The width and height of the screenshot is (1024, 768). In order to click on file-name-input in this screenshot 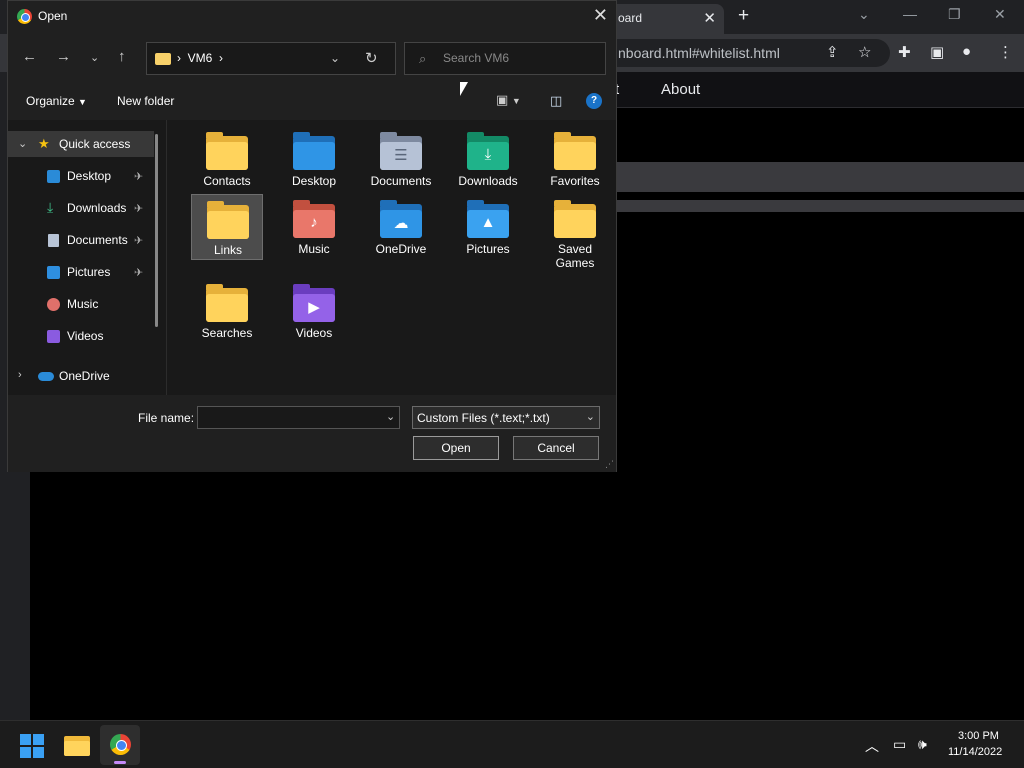, I will do `click(298, 417)`.